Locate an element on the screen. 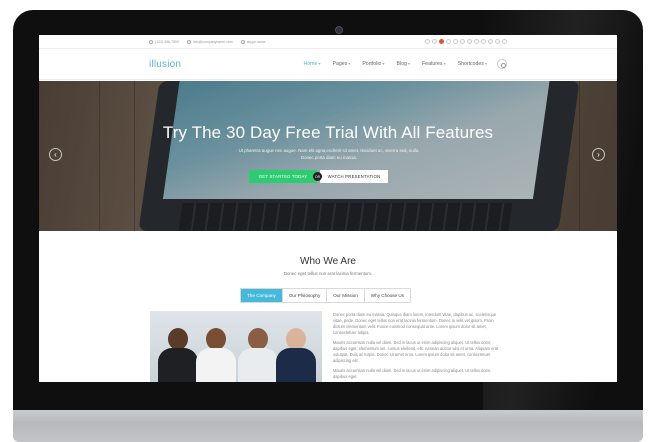 The image size is (656, 442). skype-contact: skype.name is located at coordinates (253, 41).